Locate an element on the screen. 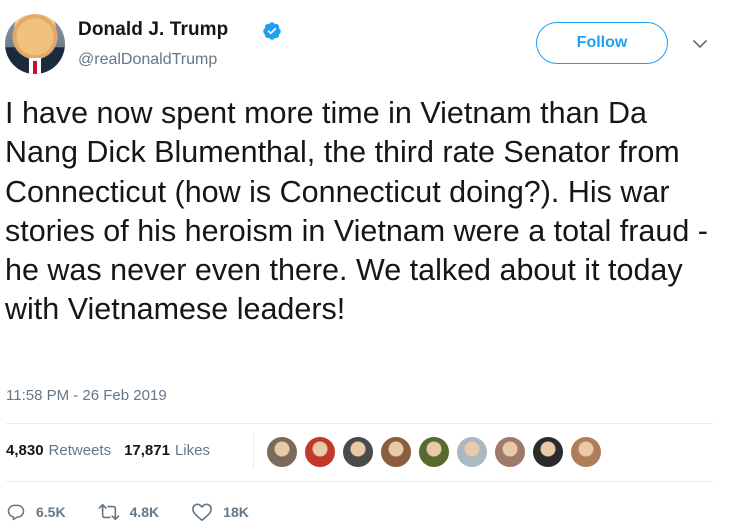 The width and height of the screenshot is (730, 532). avatar-tie is located at coordinates (35, 67).